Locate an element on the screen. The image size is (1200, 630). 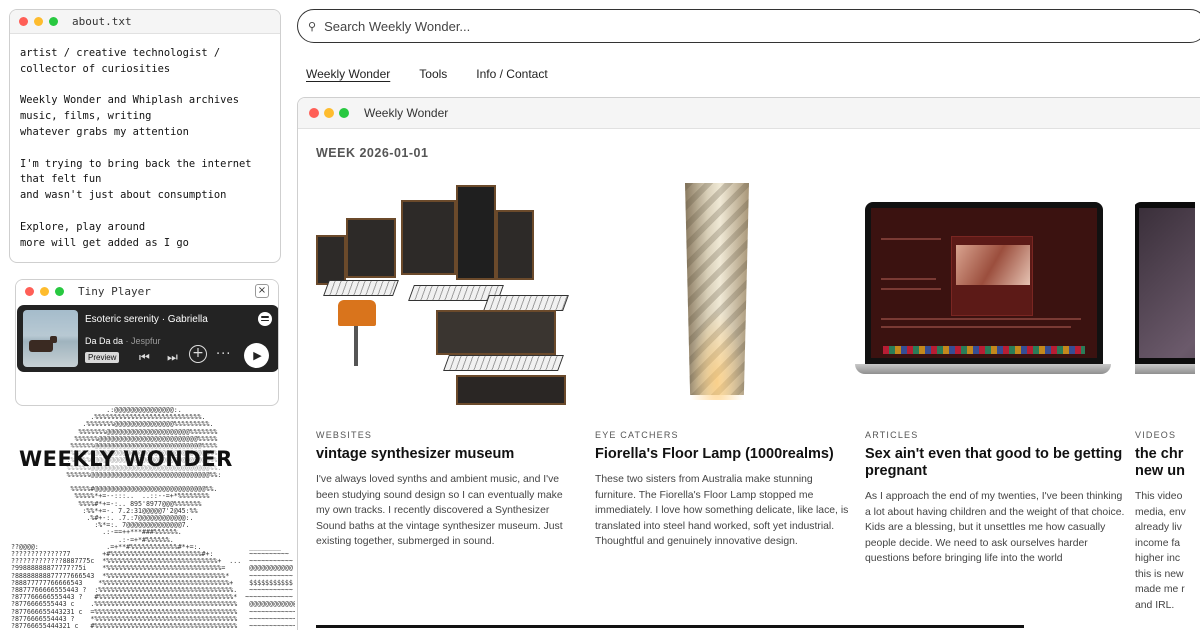
nav-tools: Tools is located at coordinates (433, 74).